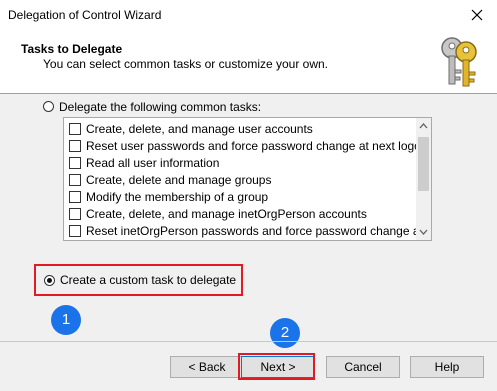  Describe the element at coordinates (85, 15) in the screenshot. I see `window-title: Delegation of Control Wizard` at that location.